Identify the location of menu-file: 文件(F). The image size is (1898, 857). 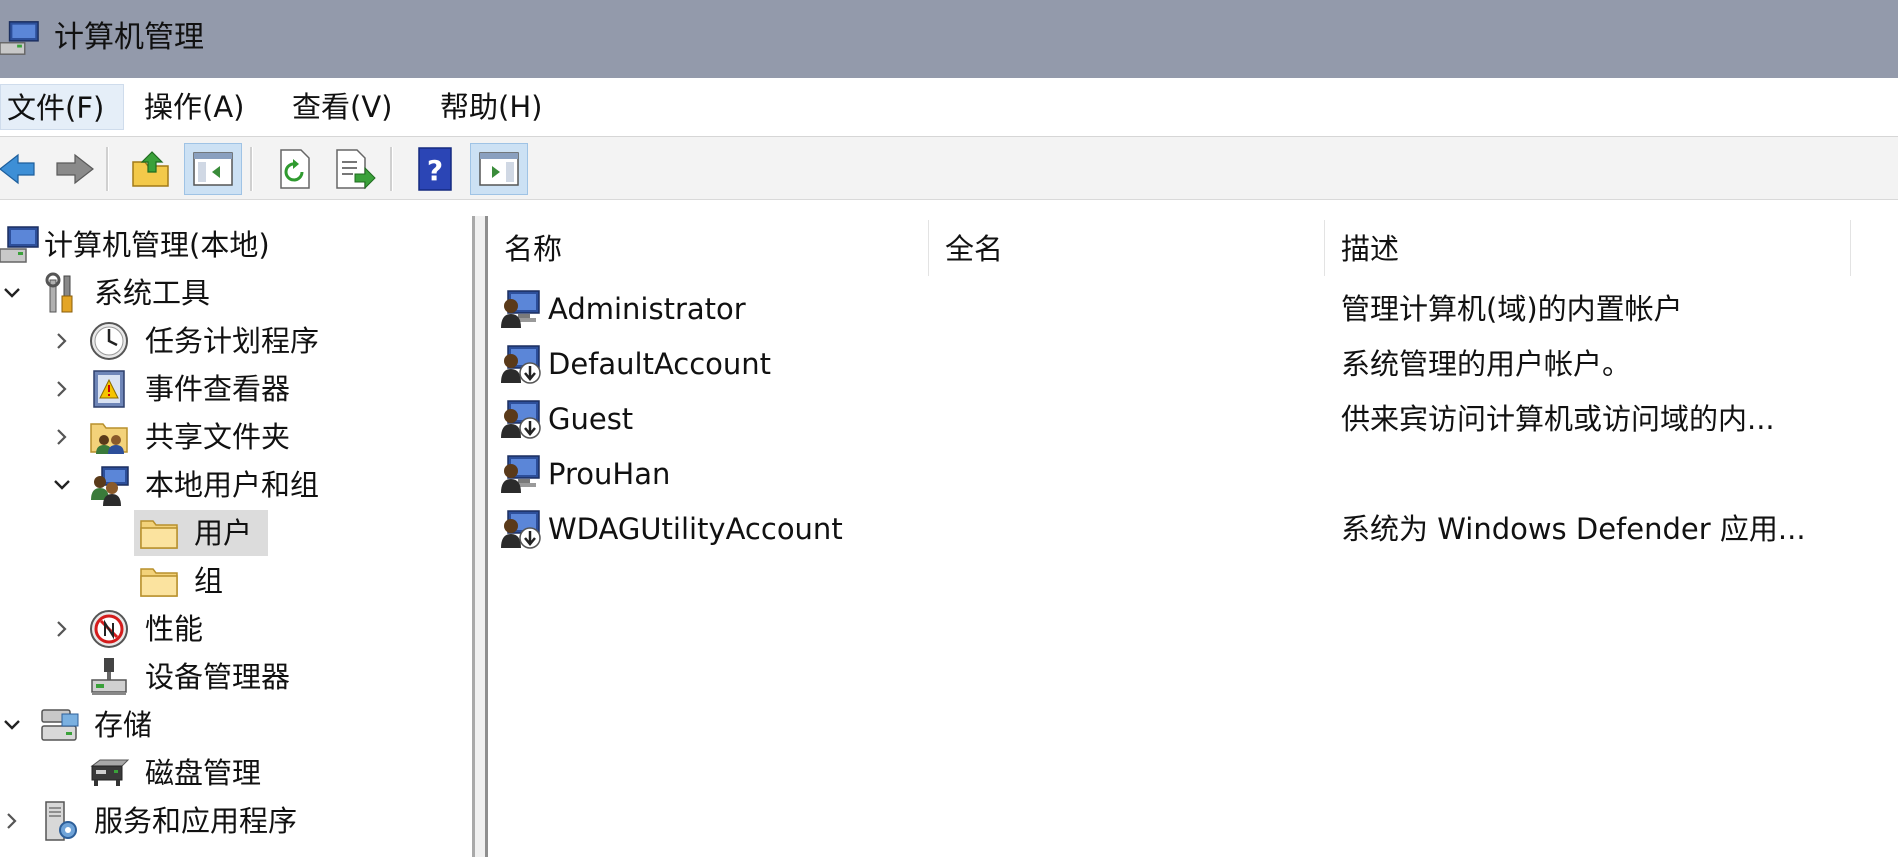
(62, 107).